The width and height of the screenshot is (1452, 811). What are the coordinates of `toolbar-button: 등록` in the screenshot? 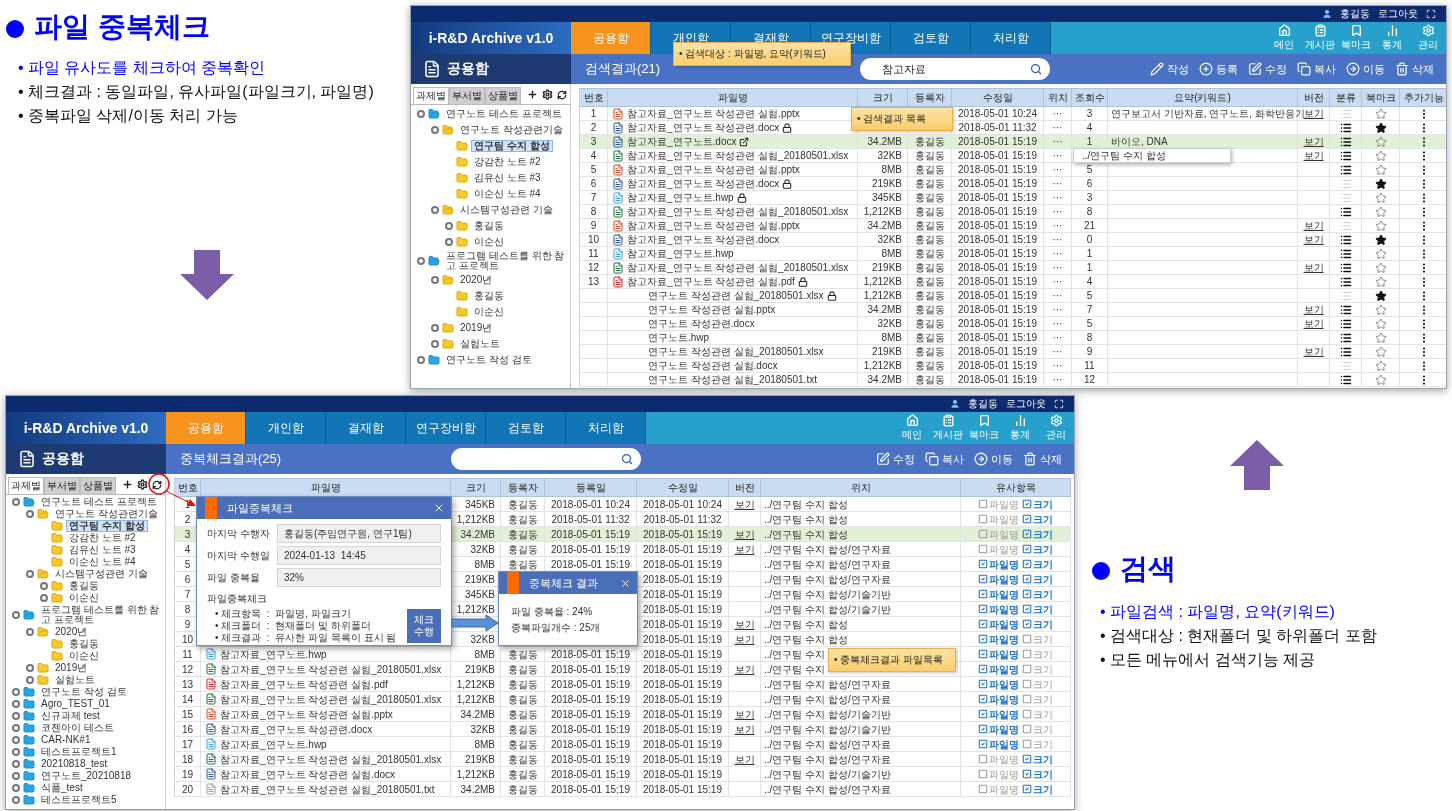 It's located at (1218, 69).